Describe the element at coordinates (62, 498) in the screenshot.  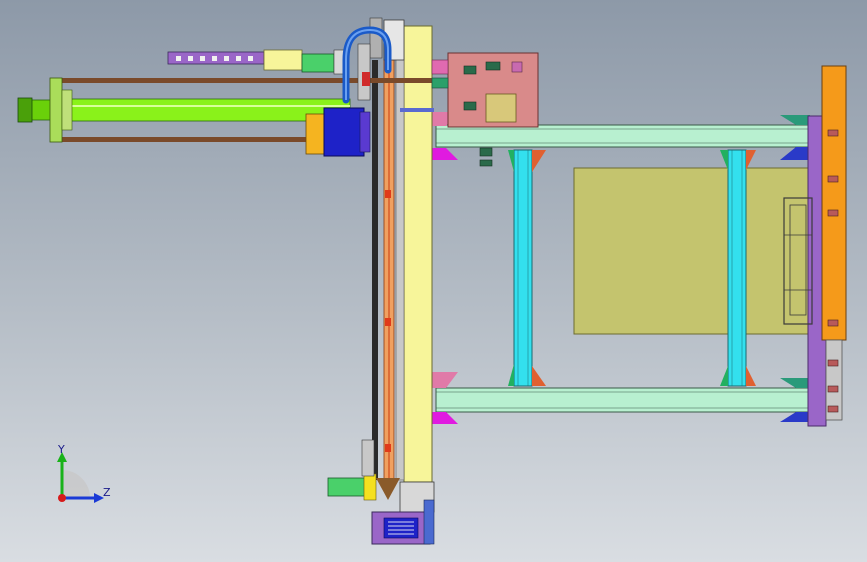
I see `triad-x-axis` at that location.